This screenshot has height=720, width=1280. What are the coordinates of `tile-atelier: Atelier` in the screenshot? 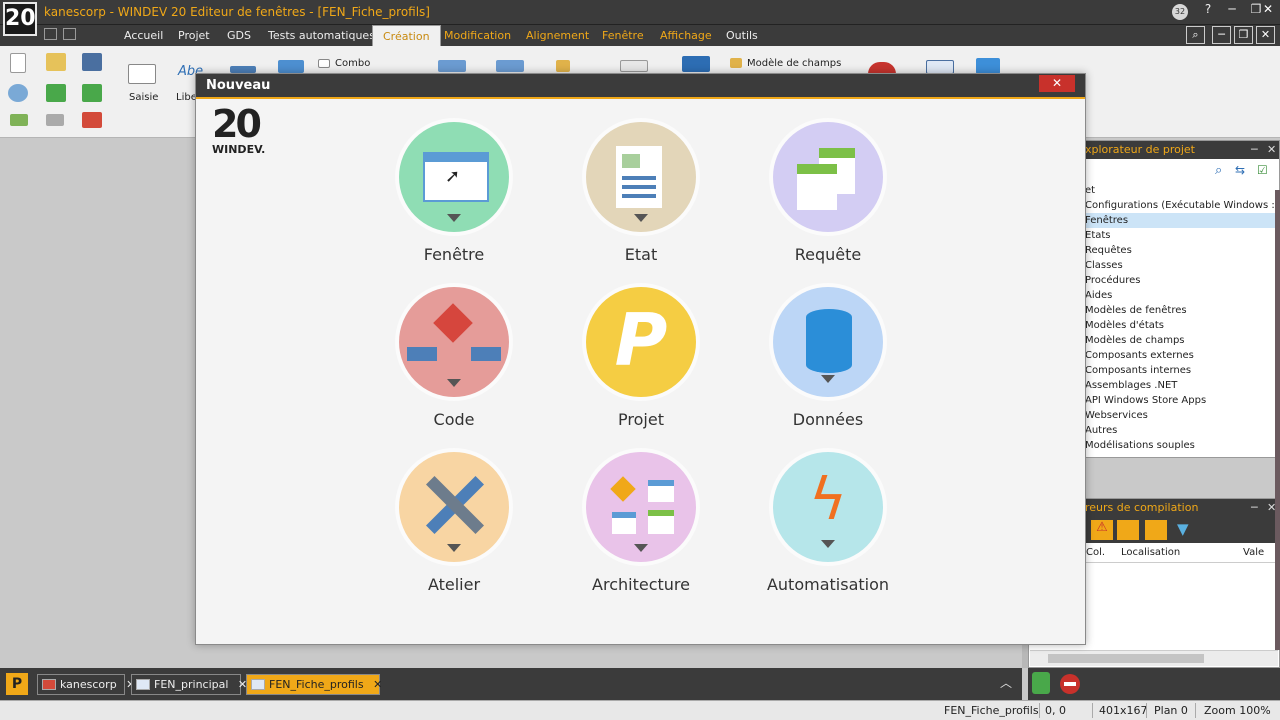 It's located at (454, 523).